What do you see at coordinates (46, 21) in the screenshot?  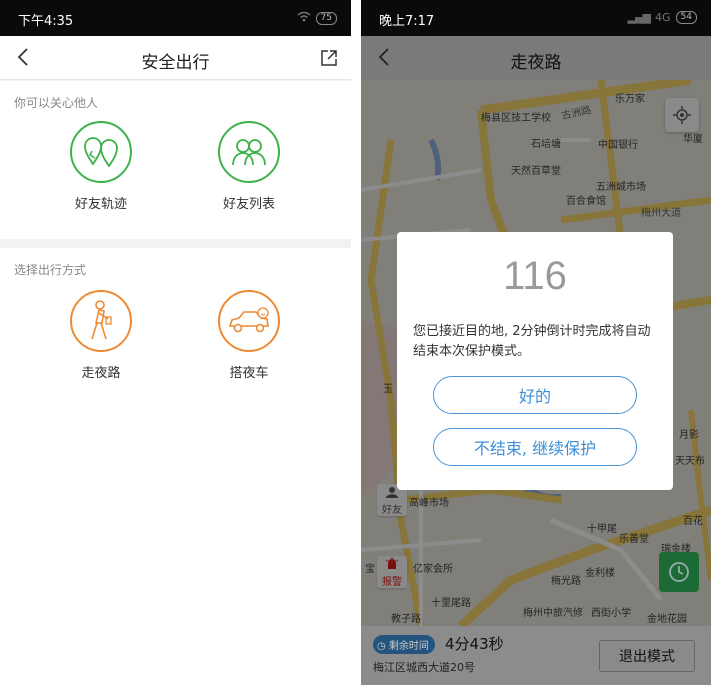 I see `status-time: 下午4:35` at bounding box center [46, 21].